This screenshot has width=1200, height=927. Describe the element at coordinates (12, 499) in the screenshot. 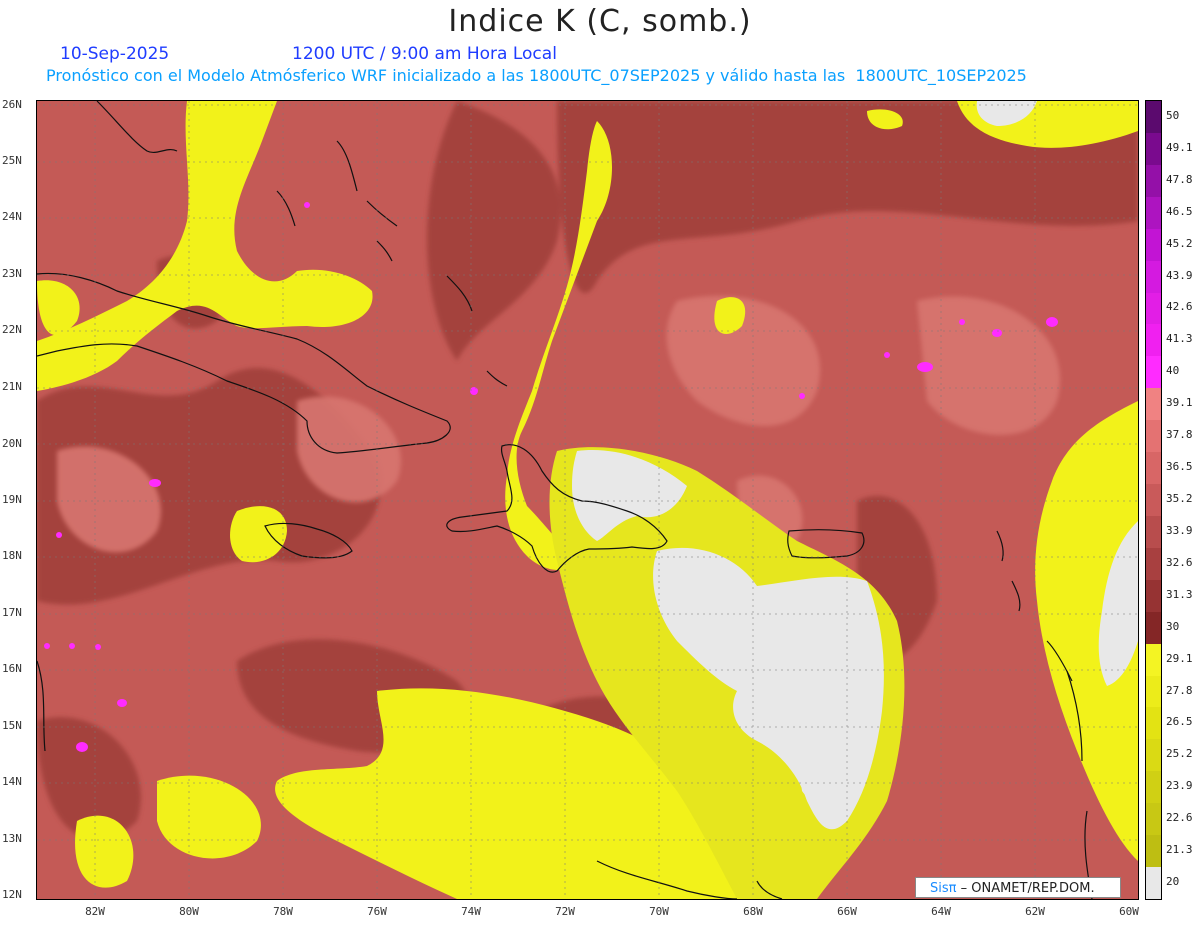

I see `lat-label: 19N` at that location.